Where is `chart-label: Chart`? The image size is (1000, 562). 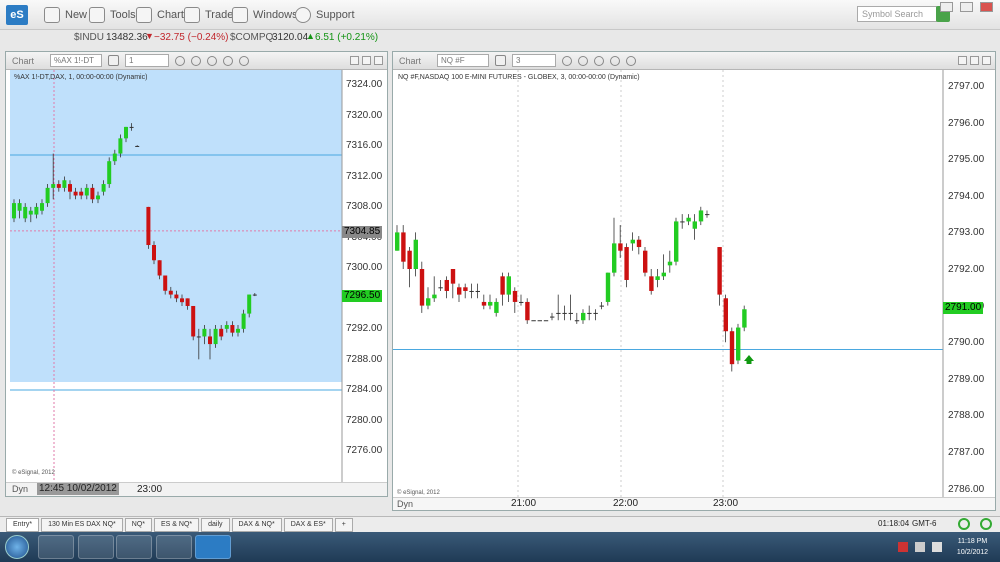
chart-label: Chart is located at coordinates (23, 60).